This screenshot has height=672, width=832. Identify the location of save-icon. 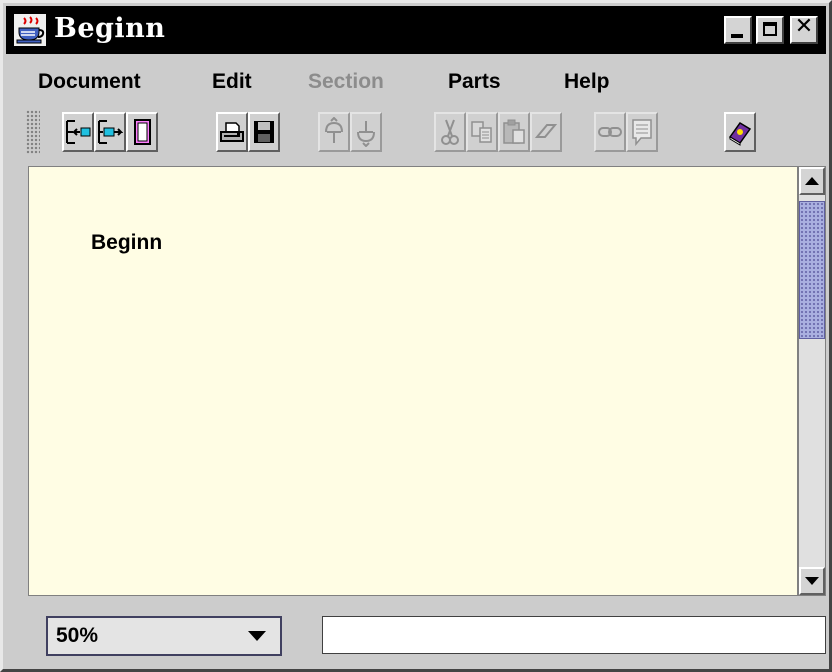
(264, 132).